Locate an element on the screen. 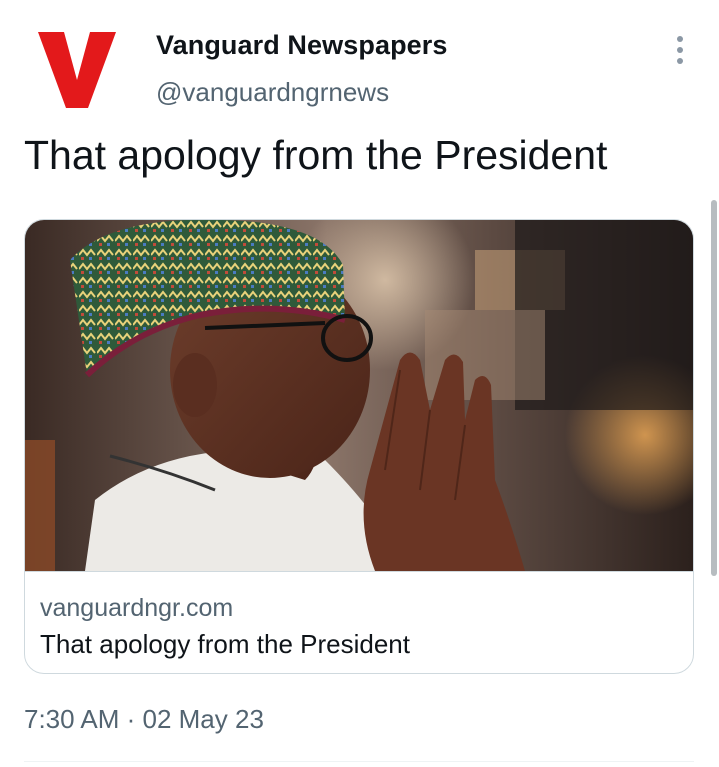  more-vertical-icon is located at coordinates (680, 39).